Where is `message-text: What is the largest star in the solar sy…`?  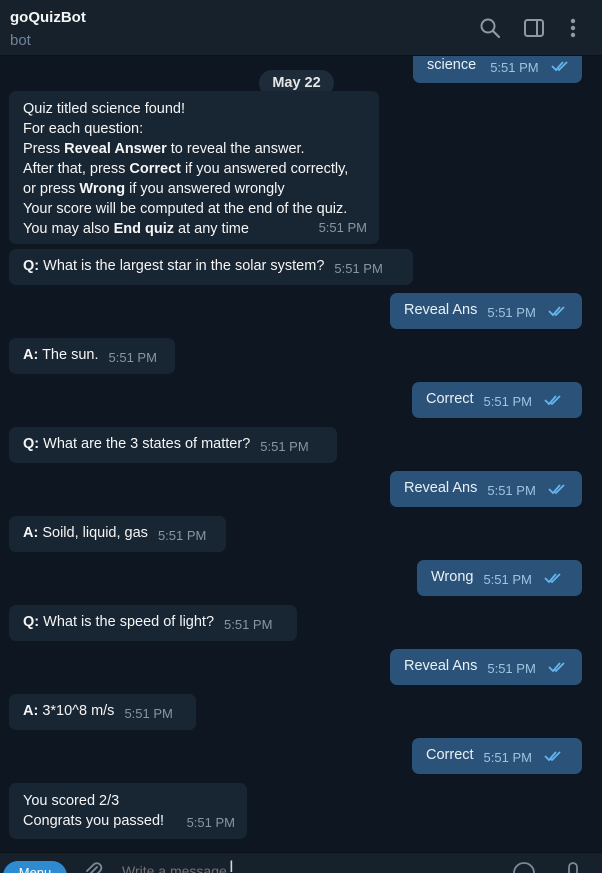
message-text: What is the largest star in the solar sy… is located at coordinates (182, 266).